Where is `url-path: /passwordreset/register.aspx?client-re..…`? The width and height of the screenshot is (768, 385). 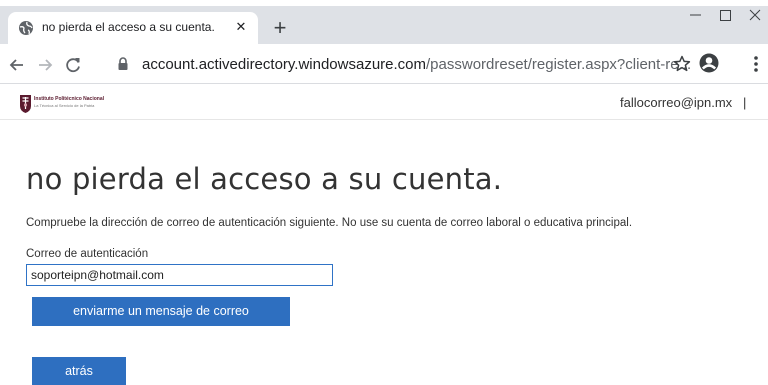
url-path: /passwordreset/register.aspx?client-re..… is located at coordinates (559, 64).